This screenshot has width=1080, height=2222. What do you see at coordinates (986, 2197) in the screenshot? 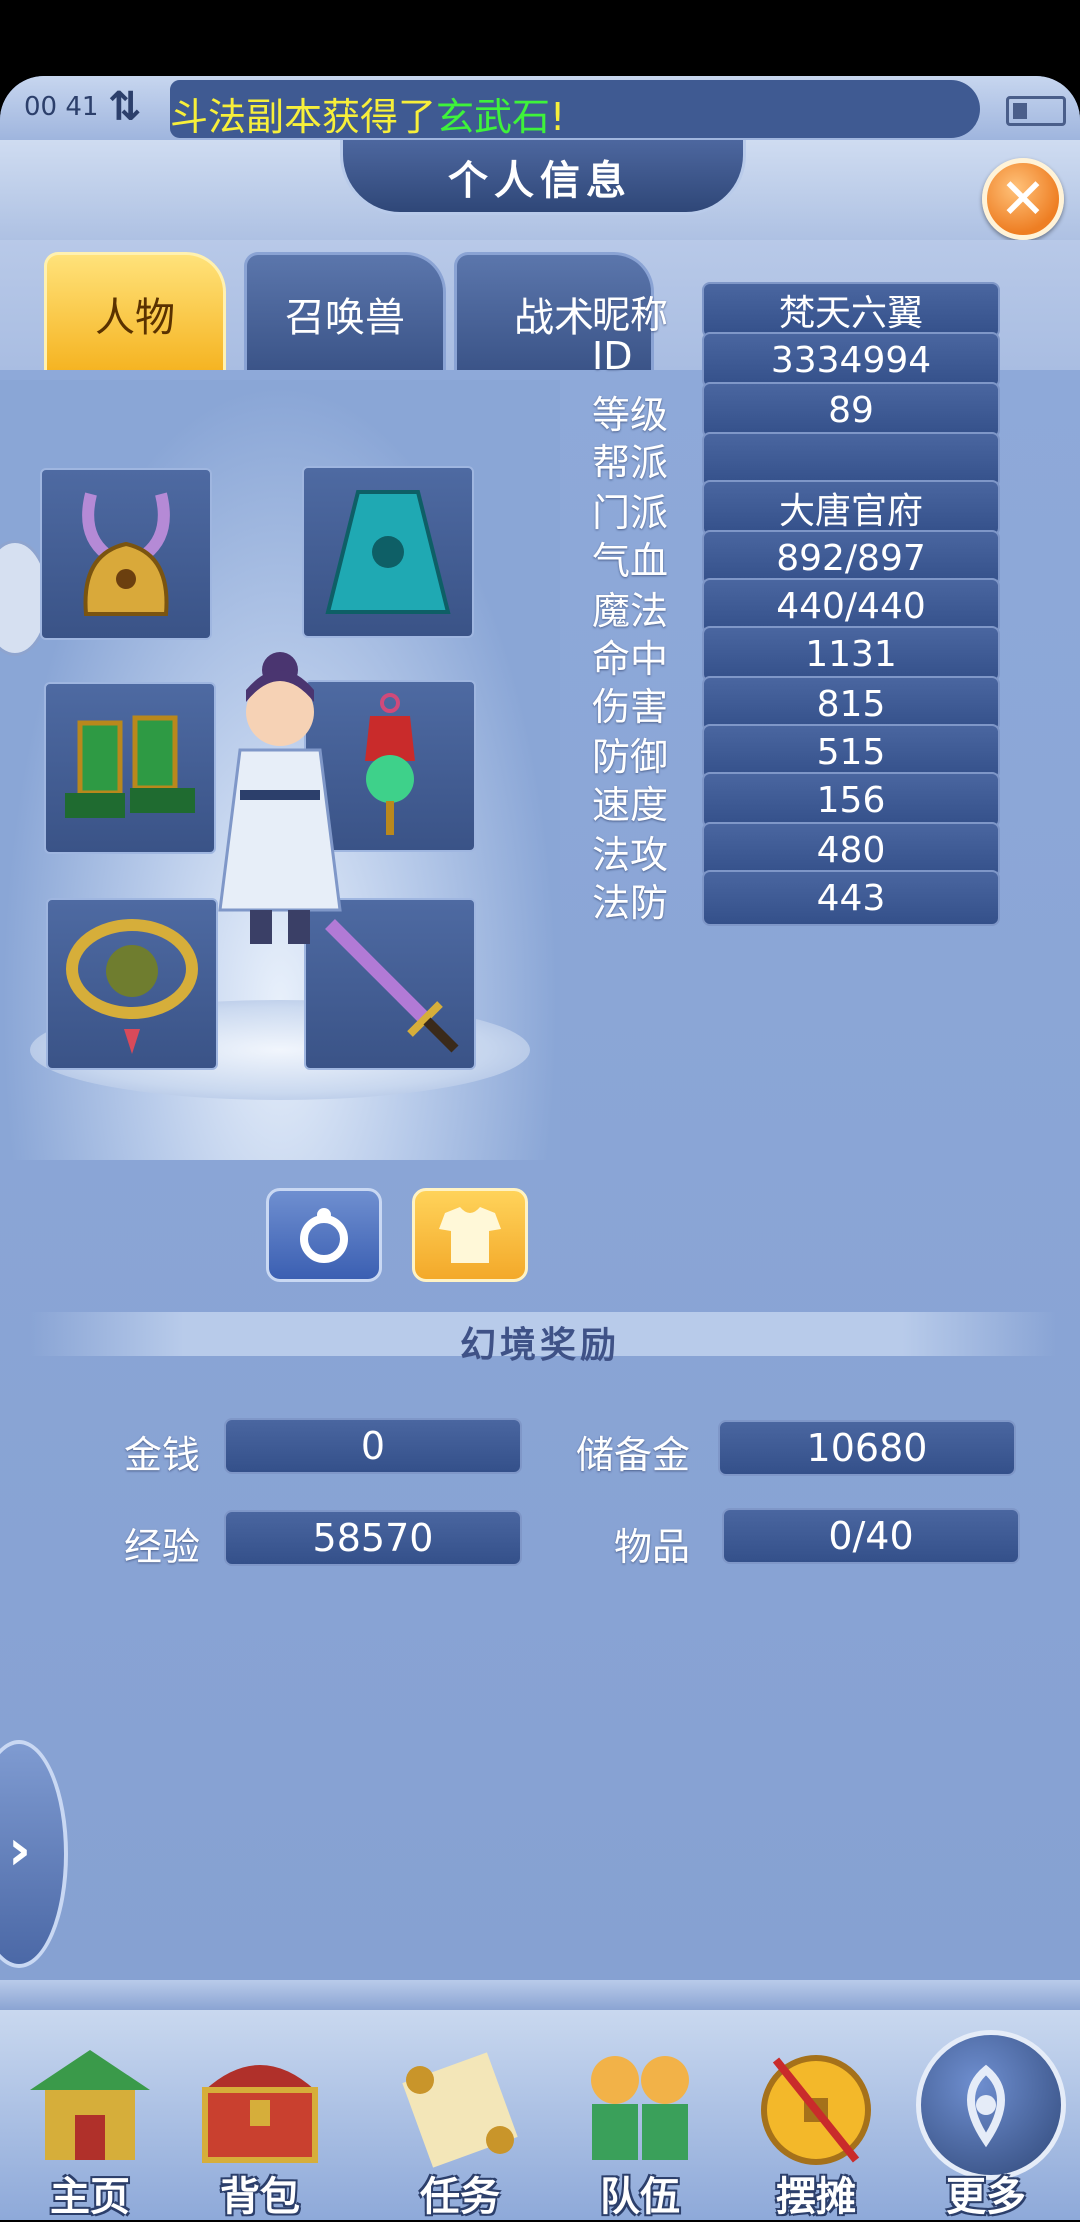
I see `nav-more-label: 更多` at bounding box center [986, 2197].